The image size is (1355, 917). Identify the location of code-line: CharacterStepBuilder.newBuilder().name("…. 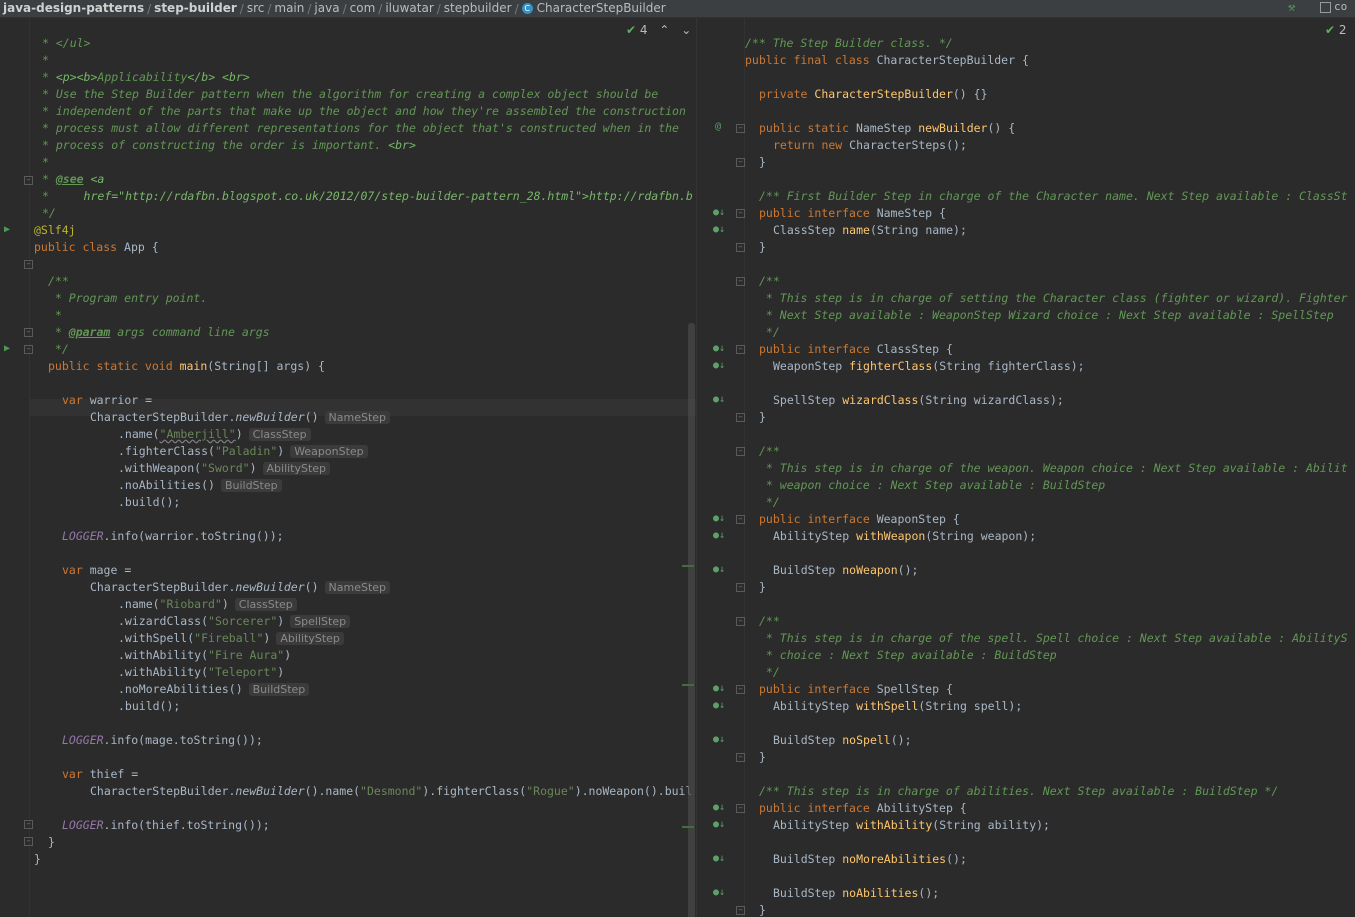
(391, 791).